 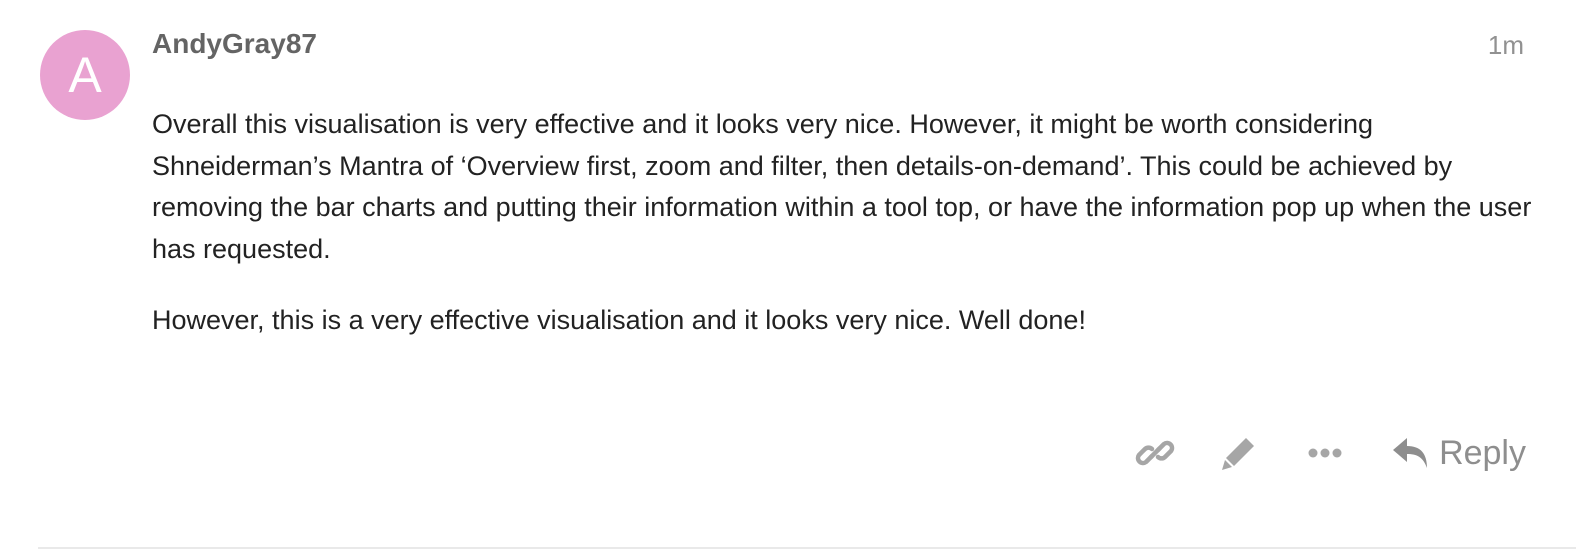 I want to click on user-avatar: A, so click(x=85, y=75).